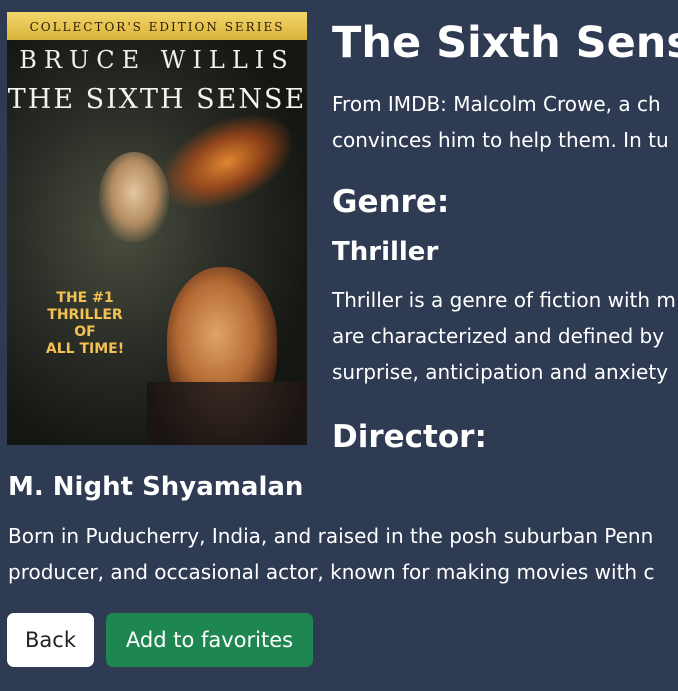 This screenshot has height=691, width=678. I want to click on genre-description-line: surprise, anticipation and anxiety, so click(500, 372).